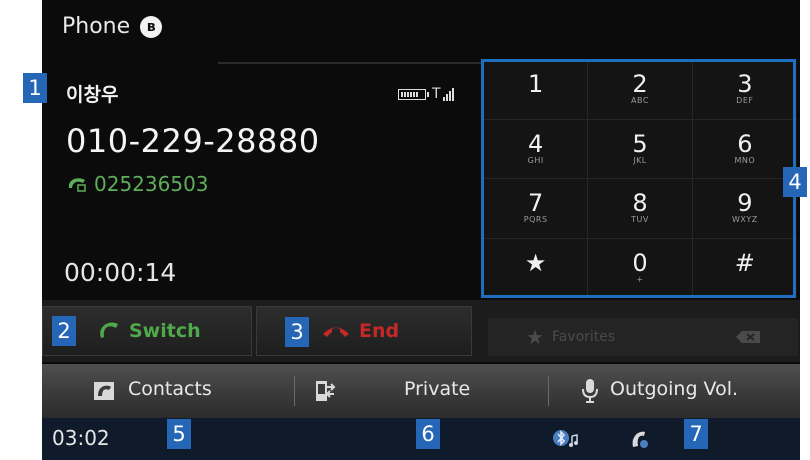 The height and width of the screenshot is (460, 810). What do you see at coordinates (745, 143) in the screenshot?
I see `key-digit: 6` at bounding box center [745, 143].